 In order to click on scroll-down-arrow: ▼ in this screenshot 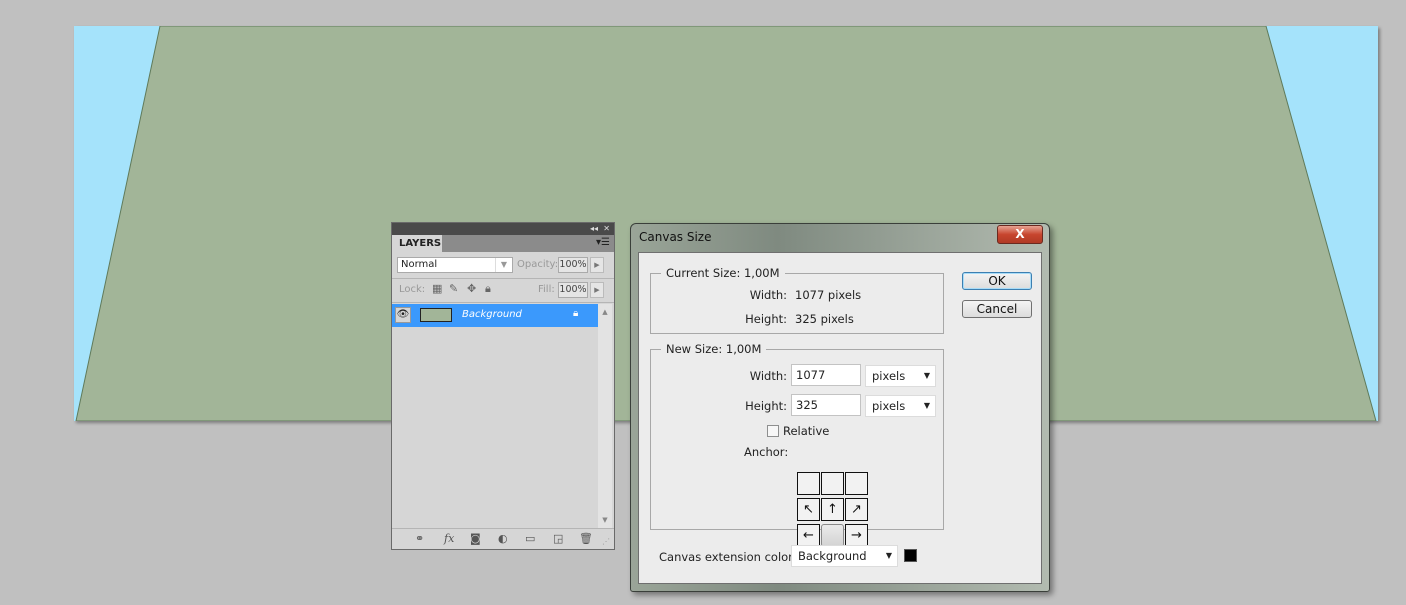, I will do `click(605, 520)`.